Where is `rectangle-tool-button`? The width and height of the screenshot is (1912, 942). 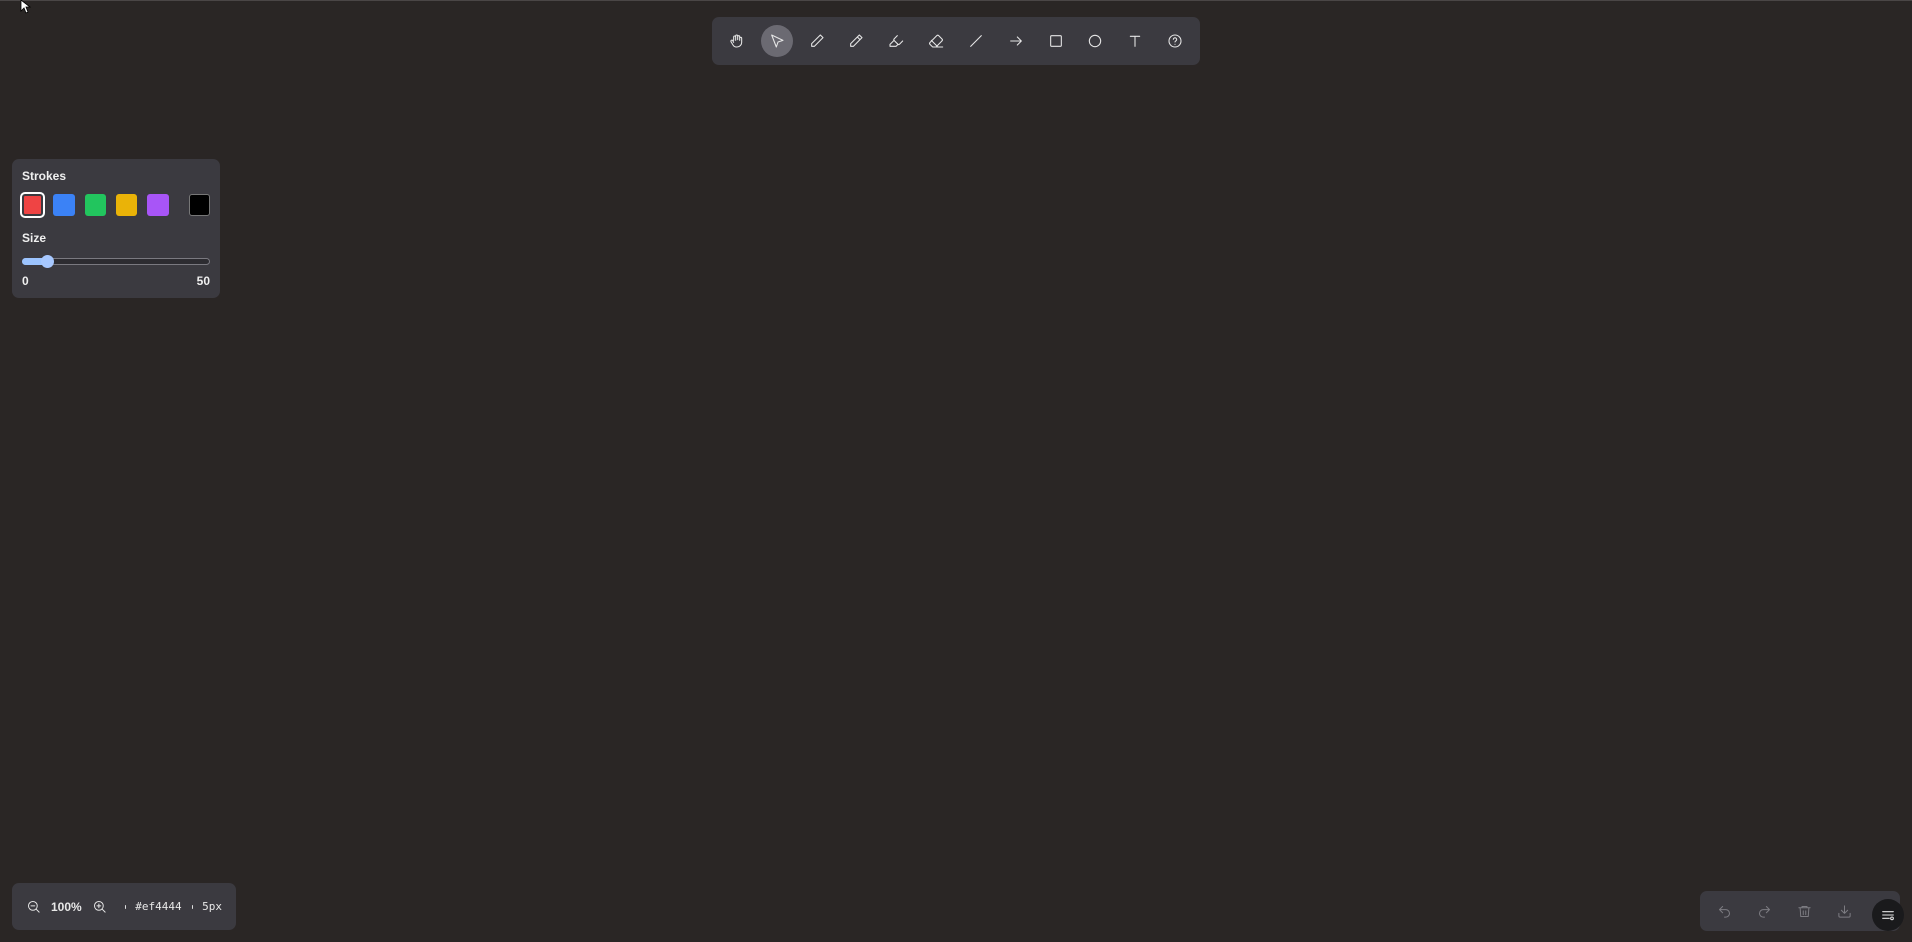 rectangle-tool-button is located at coordinates (1056, 41).